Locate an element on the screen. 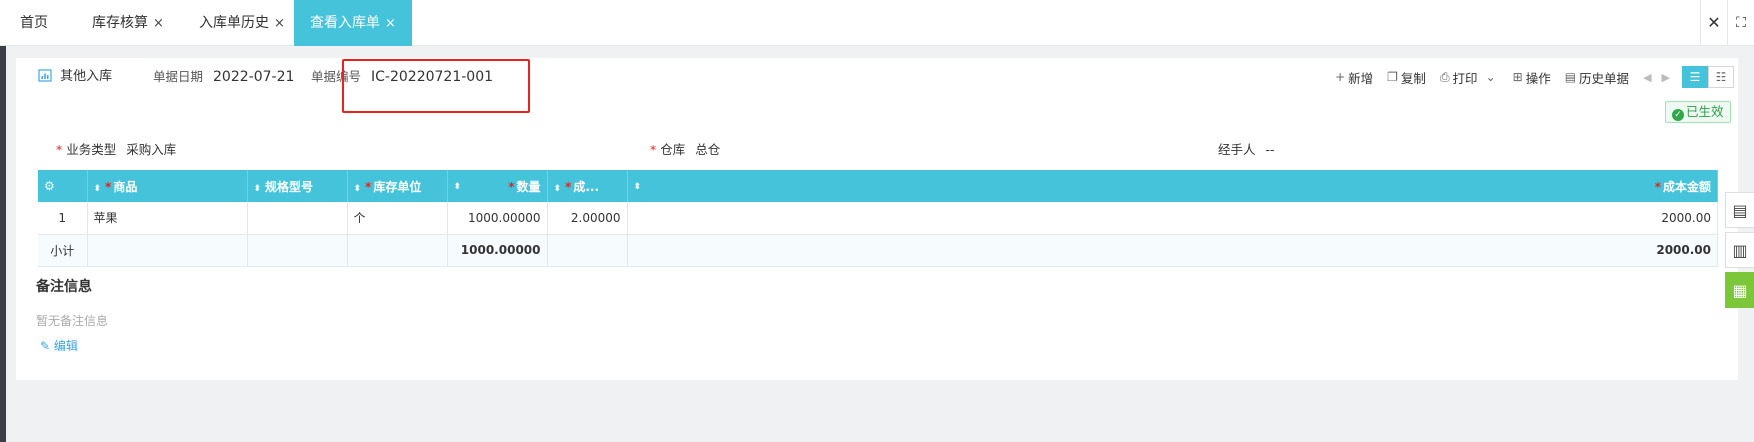  side-report-button: ▥ is located at coordinates (1739, 250).